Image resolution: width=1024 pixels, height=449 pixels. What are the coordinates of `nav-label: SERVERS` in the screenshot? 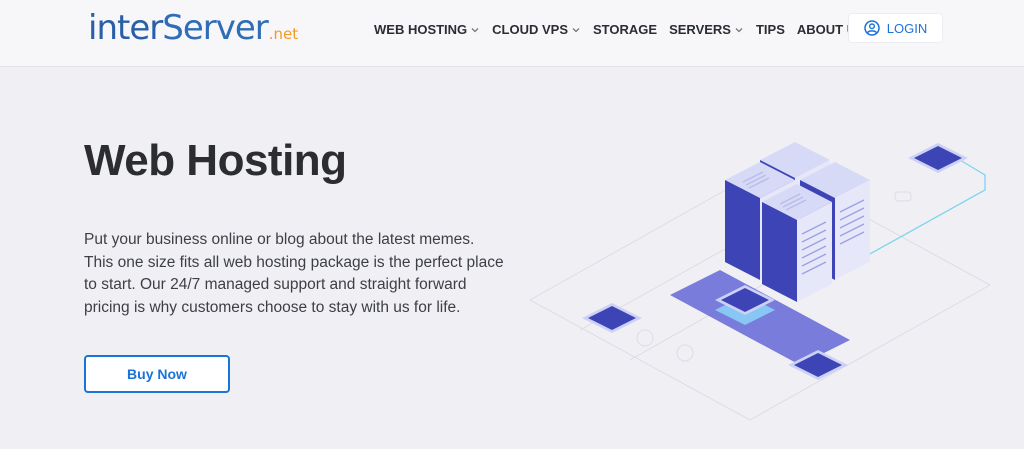 It's located at (700, 29).